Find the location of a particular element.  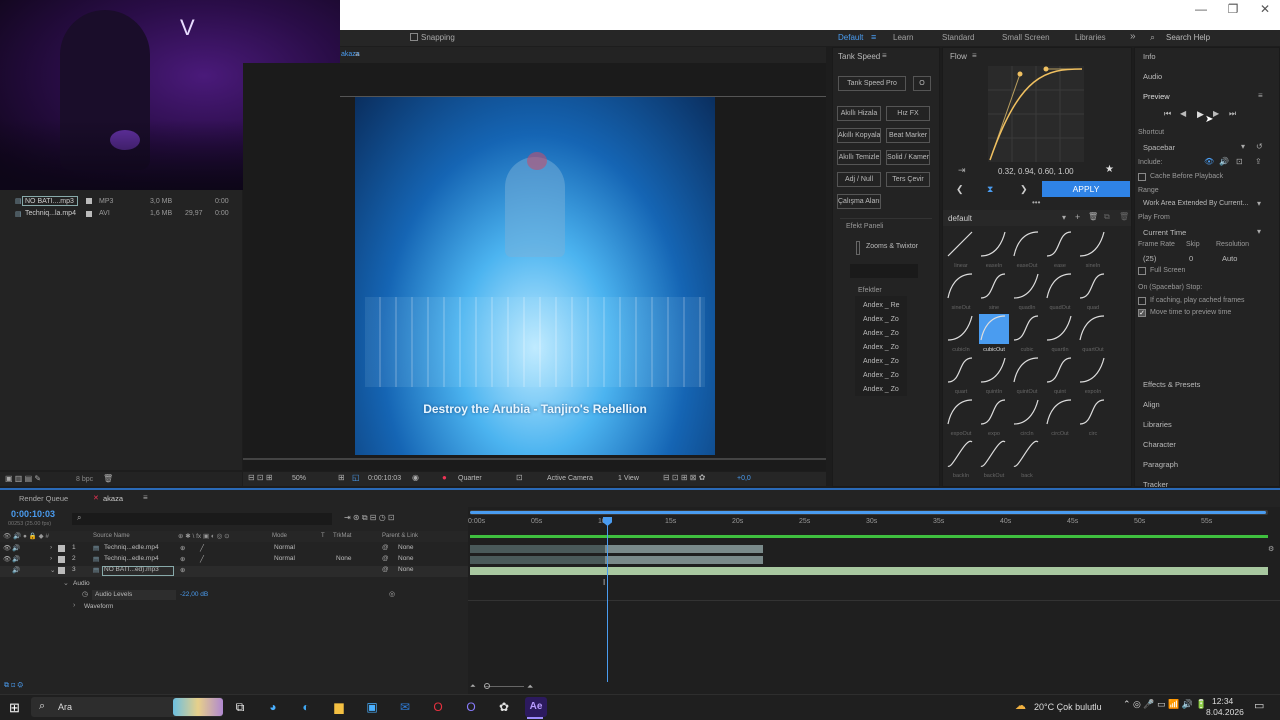

zoom-out-icon: ⏶ is located at coordinates (473, 687).